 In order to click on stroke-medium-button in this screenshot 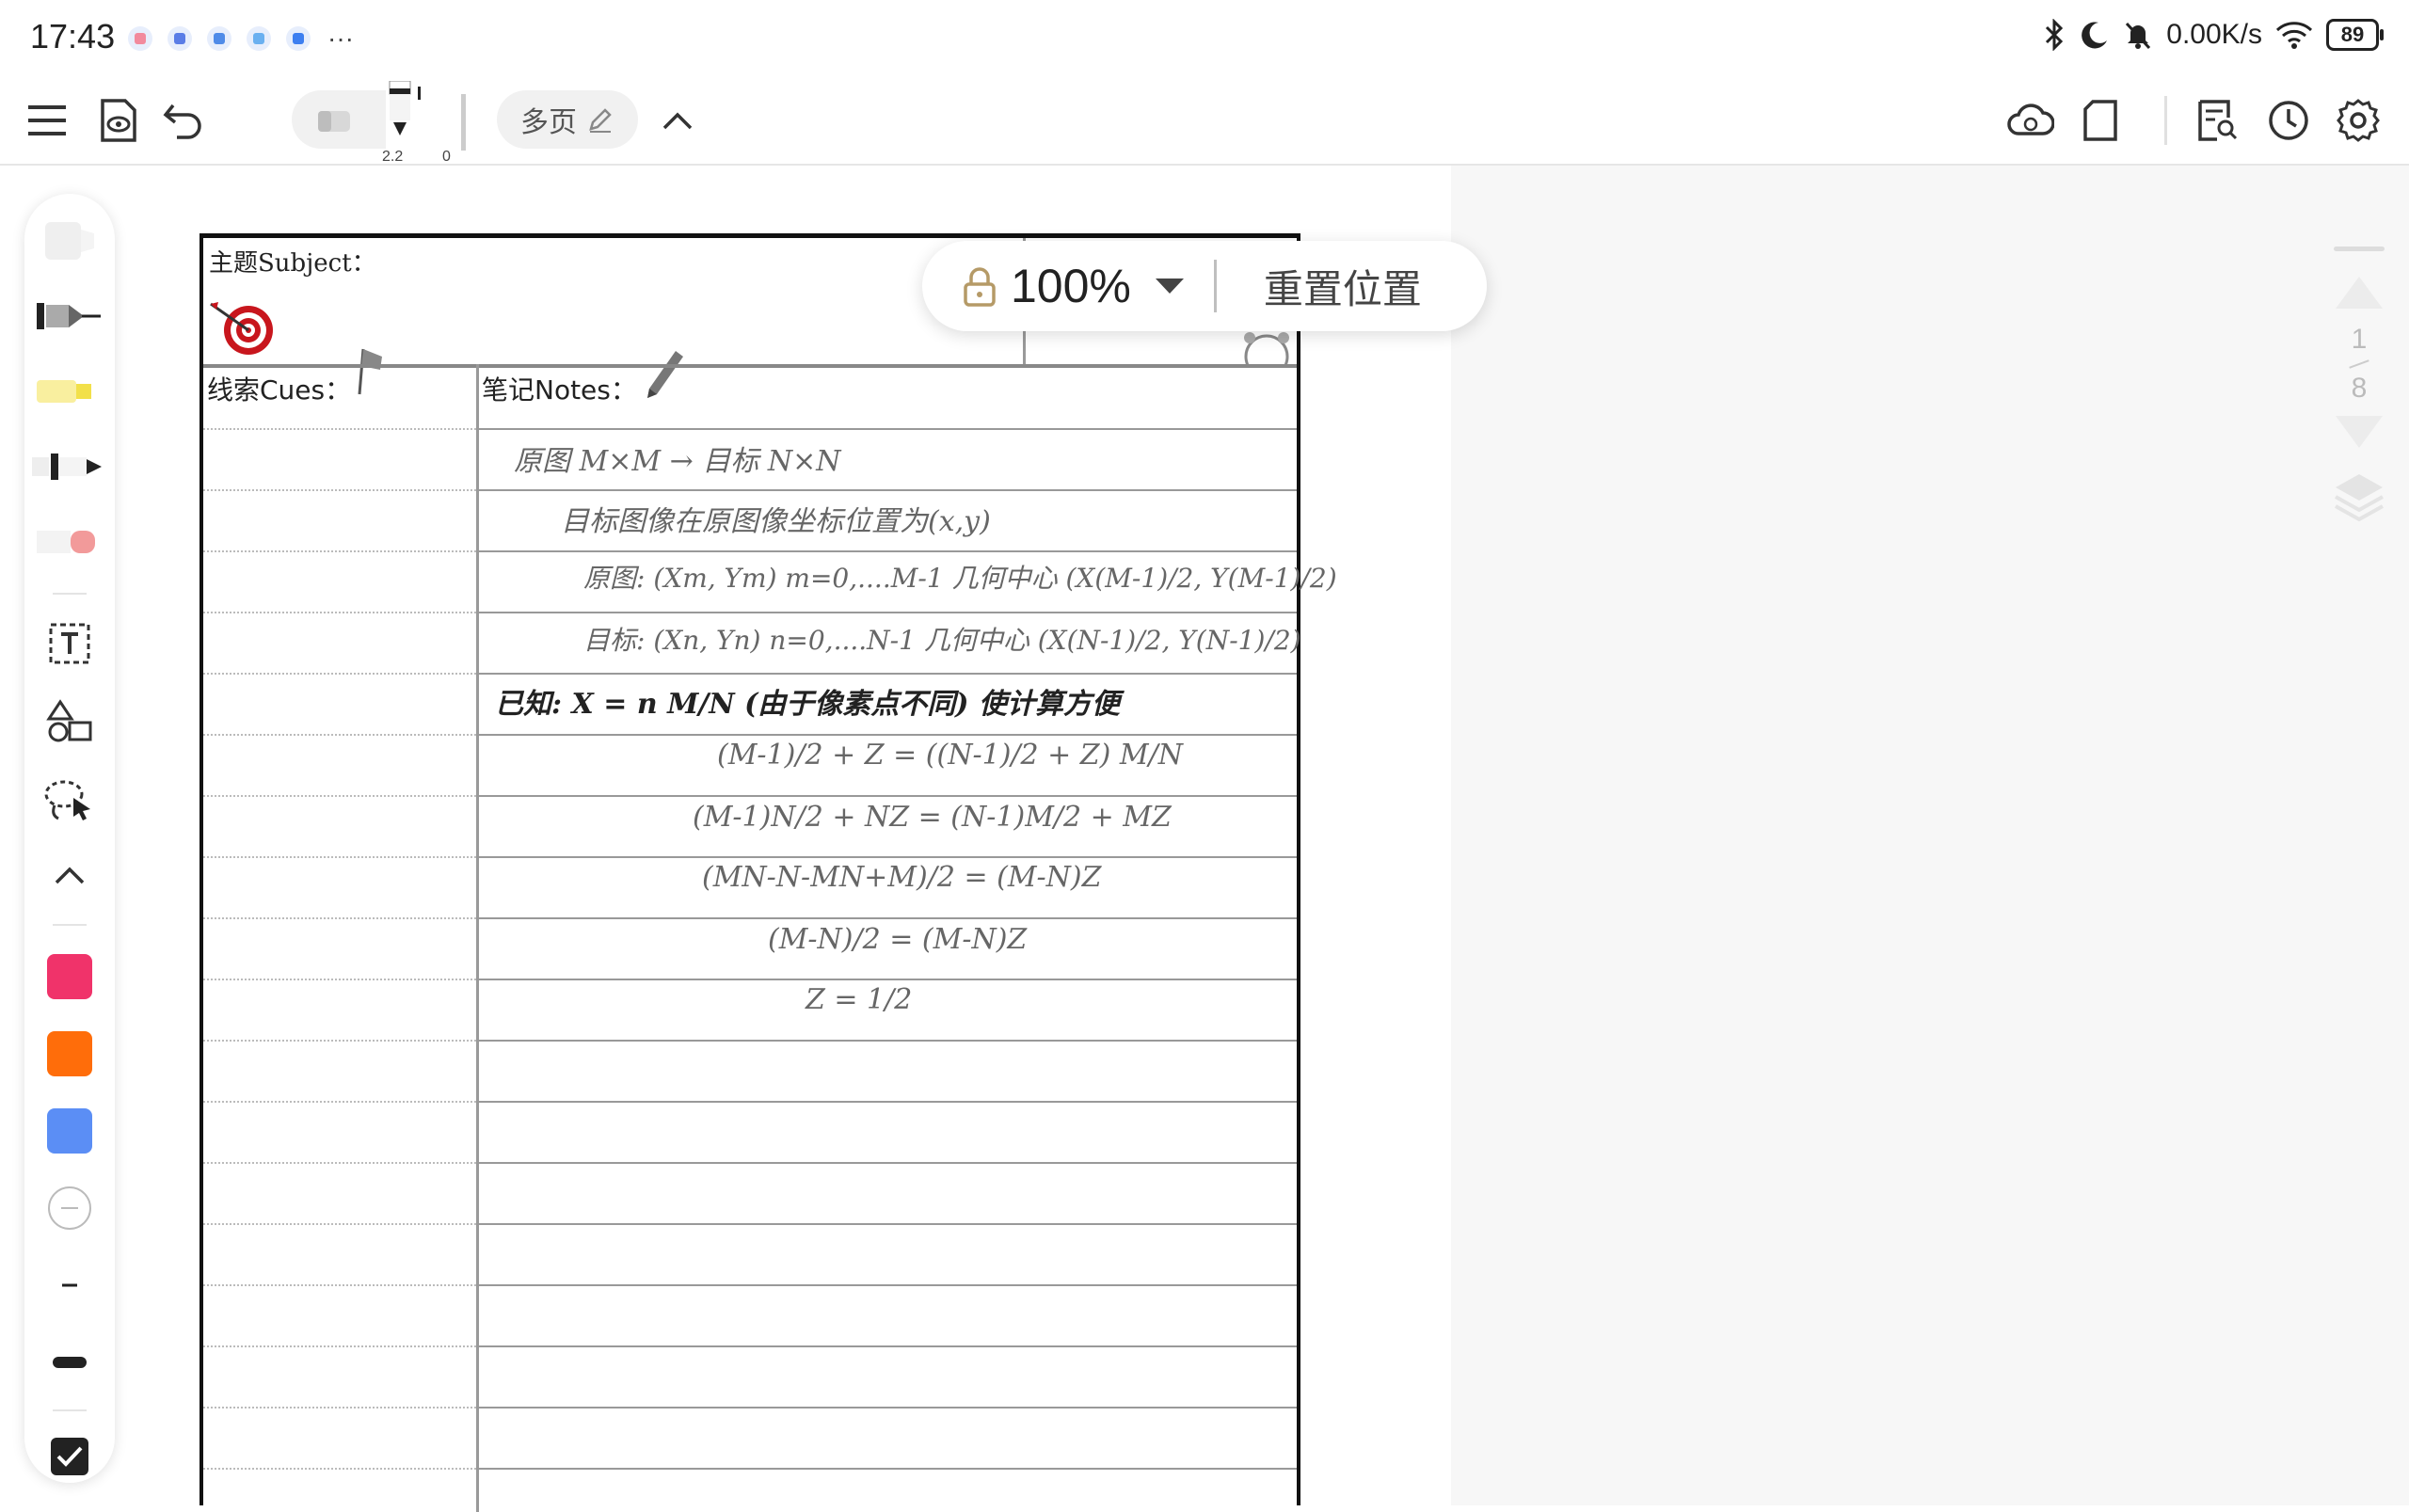, I will do `click(70, 1285)`.